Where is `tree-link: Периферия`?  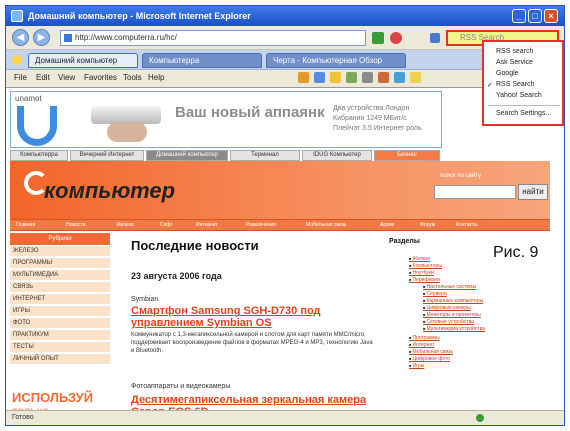 tree-link: Периферия is located at coordinates (424, 280).